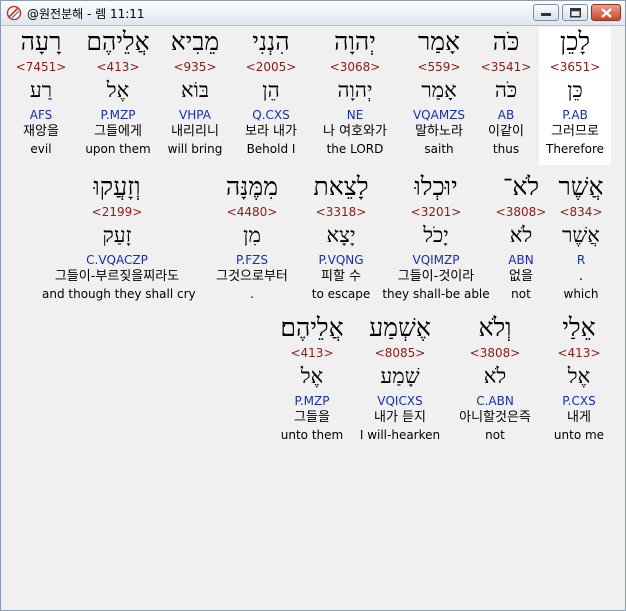 The image size is (626, 611). Describe the element at coordinates (312, 417) in the screenshot. I see `korean-gloss: 그들을` at that location.